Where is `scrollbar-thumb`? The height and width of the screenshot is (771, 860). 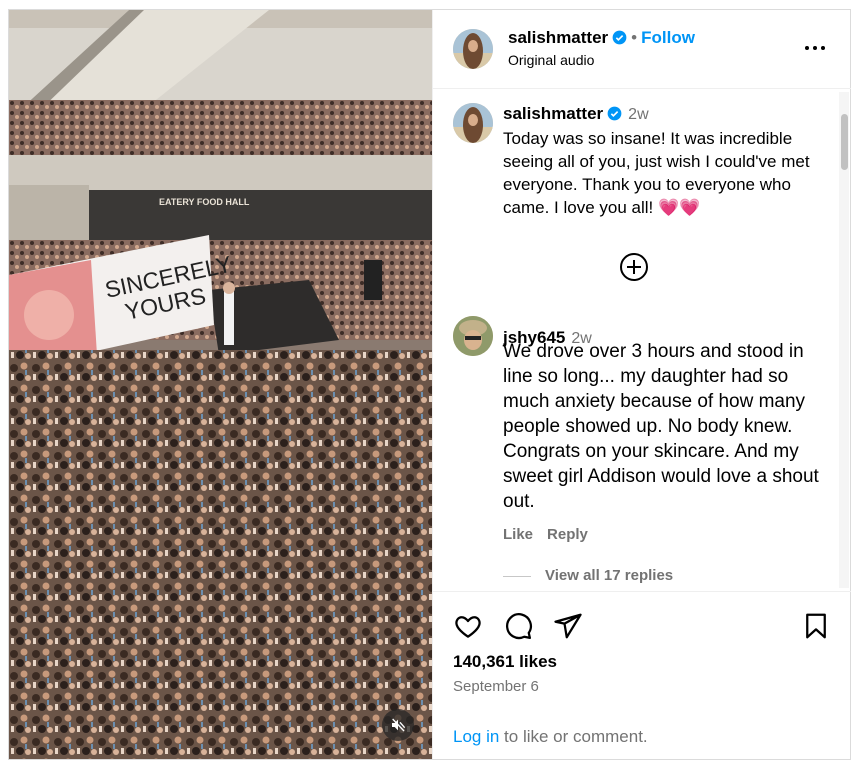 scrollbar-thumb is located at coordinates (844, 142).